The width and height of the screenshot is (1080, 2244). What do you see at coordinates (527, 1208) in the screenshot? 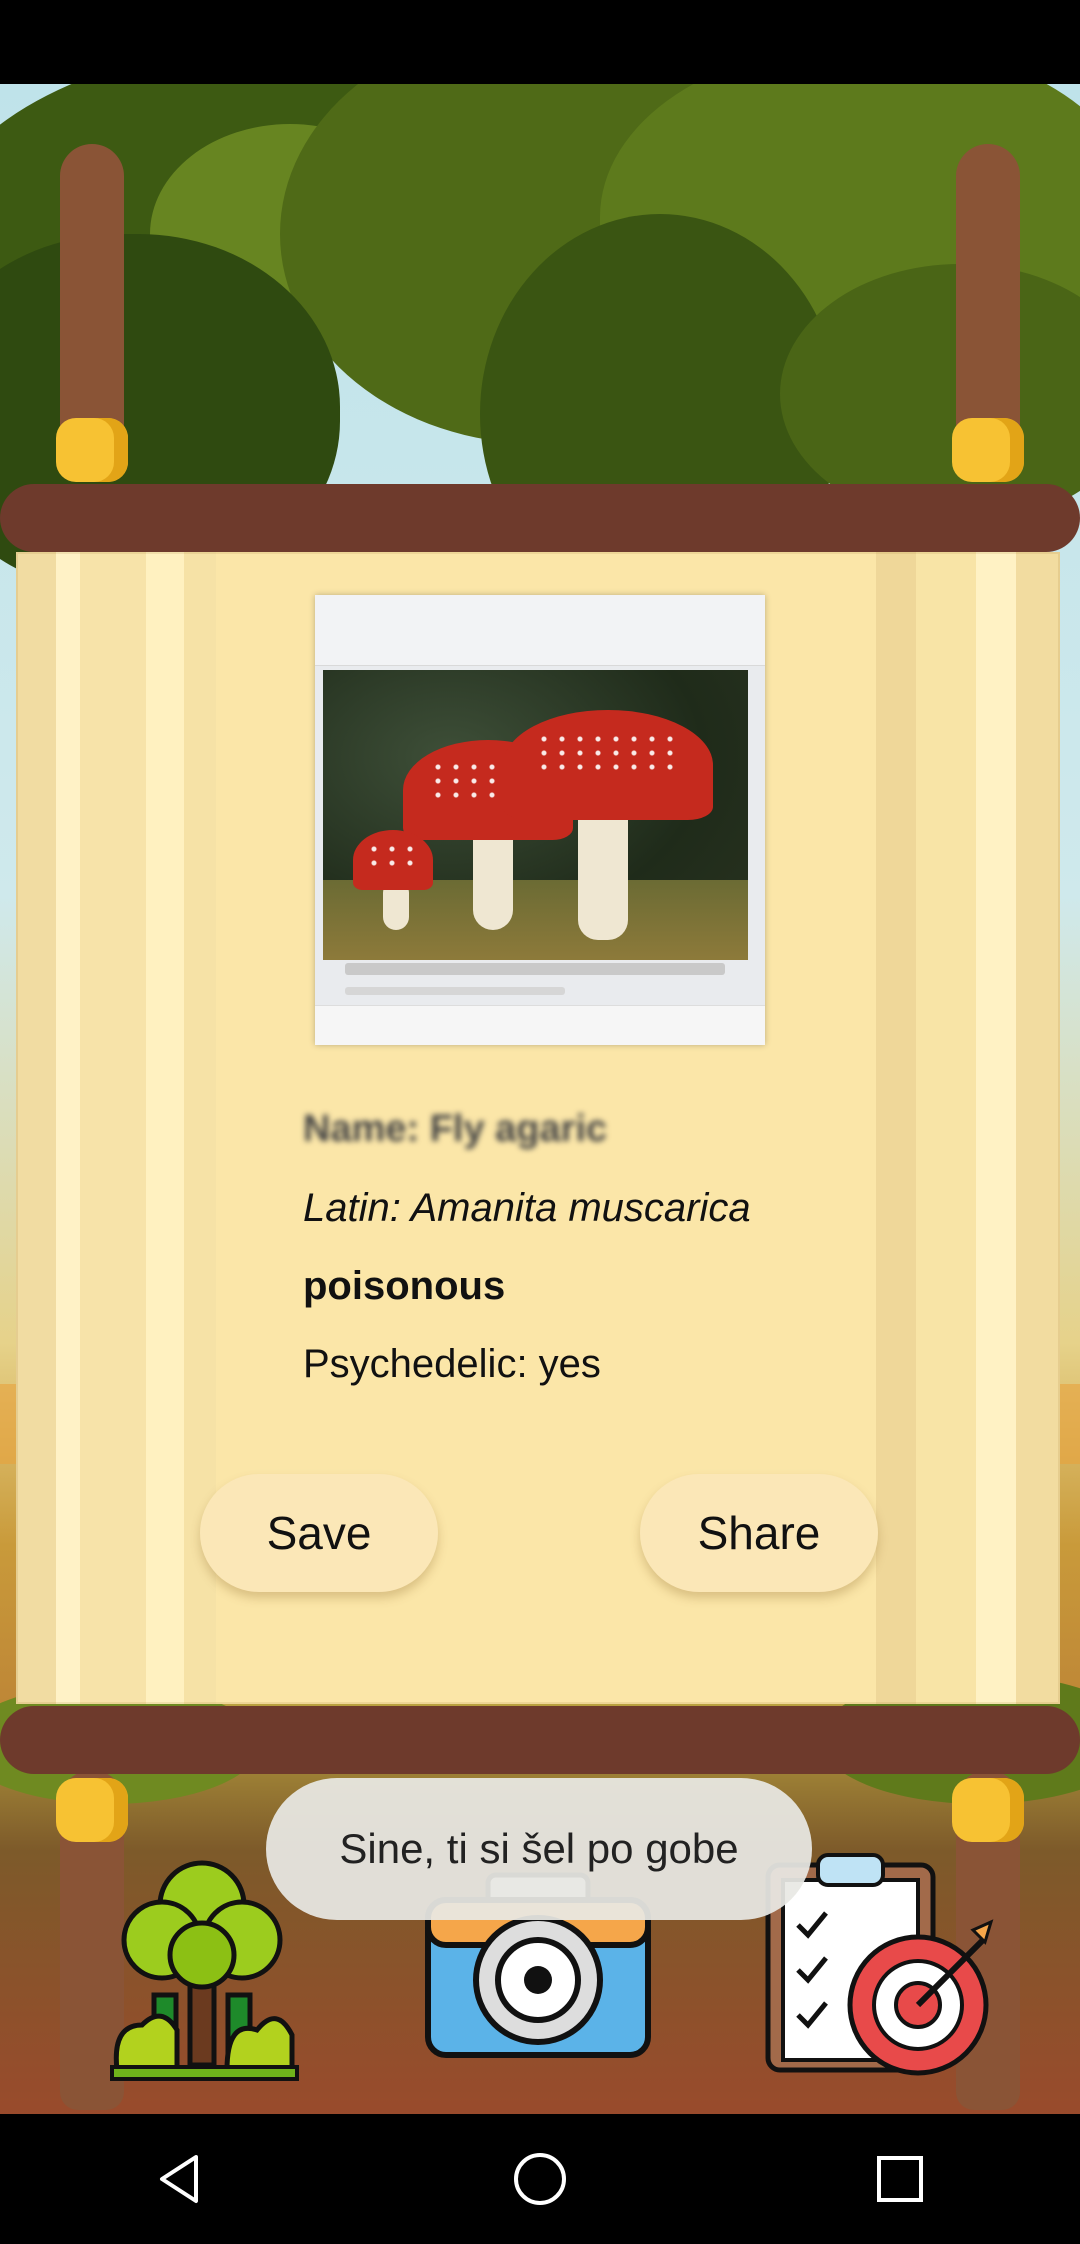
I see `latin-name: Latin: Amanita muscarica` at bounding box center [527, 1208].